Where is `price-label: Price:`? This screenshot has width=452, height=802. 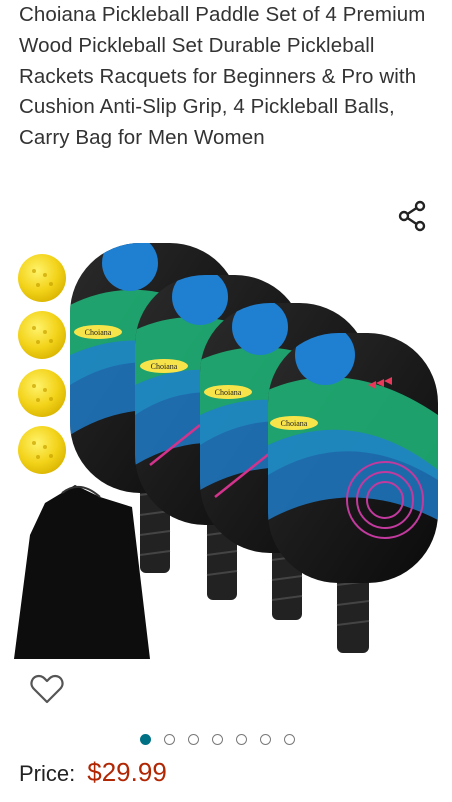 price-label: Price: is located at coordinates (47, 773).